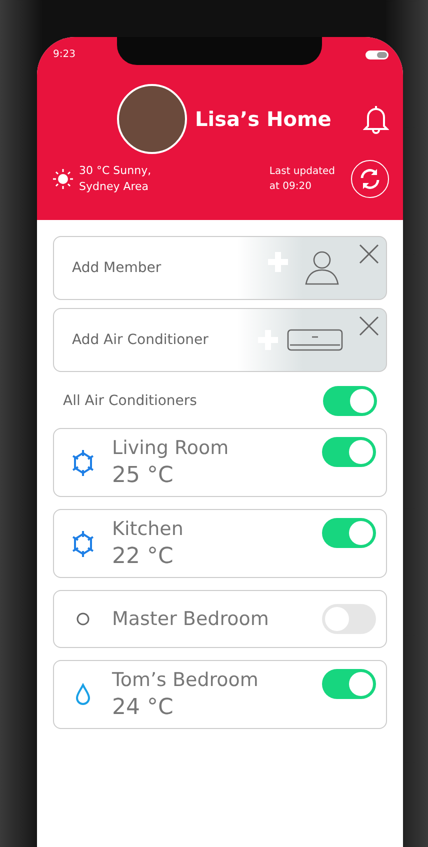  I want to click on room-name: Kitchen, so click(148, 529).